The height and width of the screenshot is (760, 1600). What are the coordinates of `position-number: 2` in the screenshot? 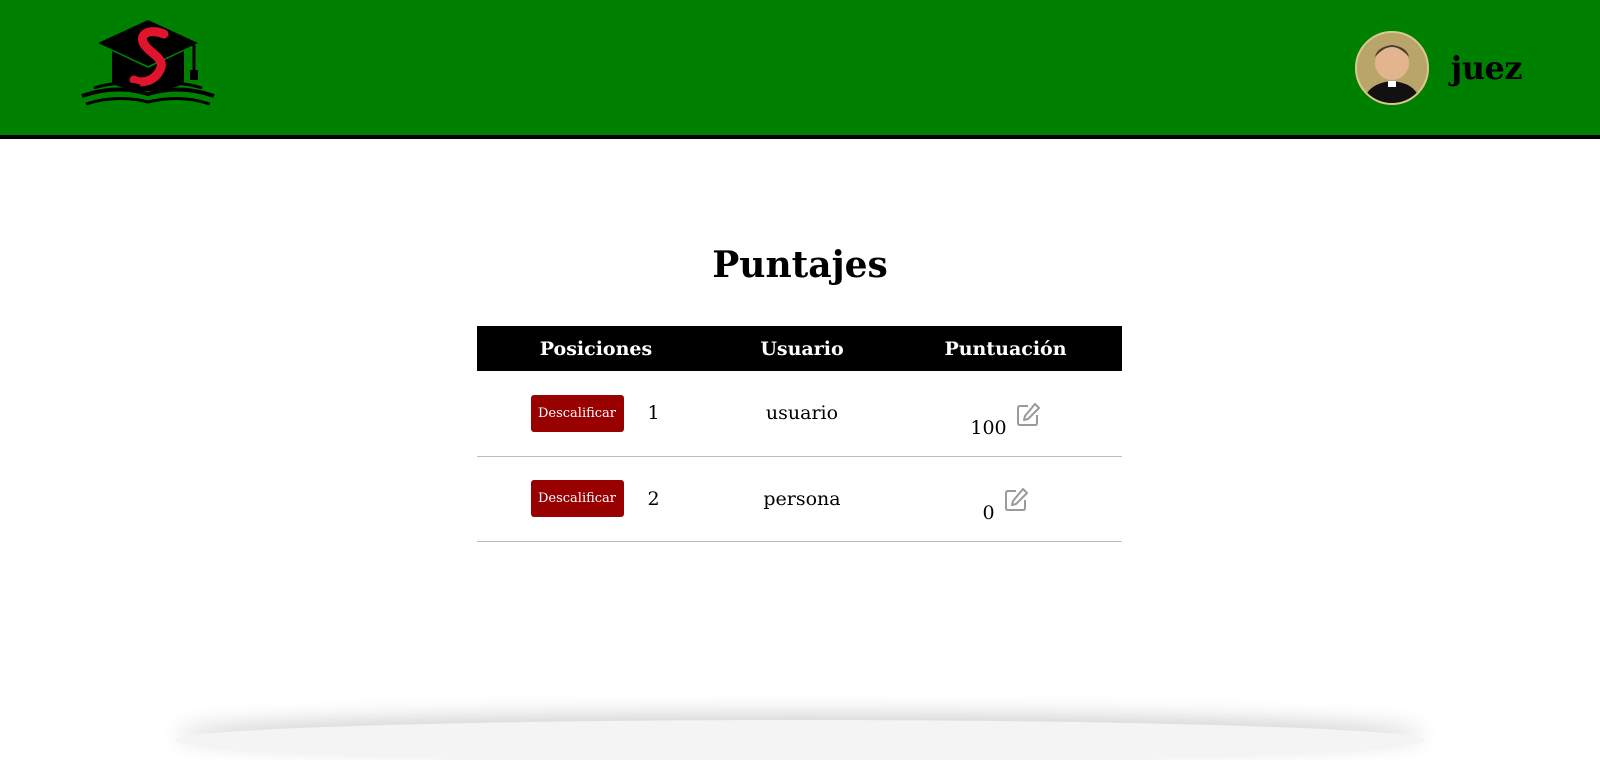 It's located at (653, 498).